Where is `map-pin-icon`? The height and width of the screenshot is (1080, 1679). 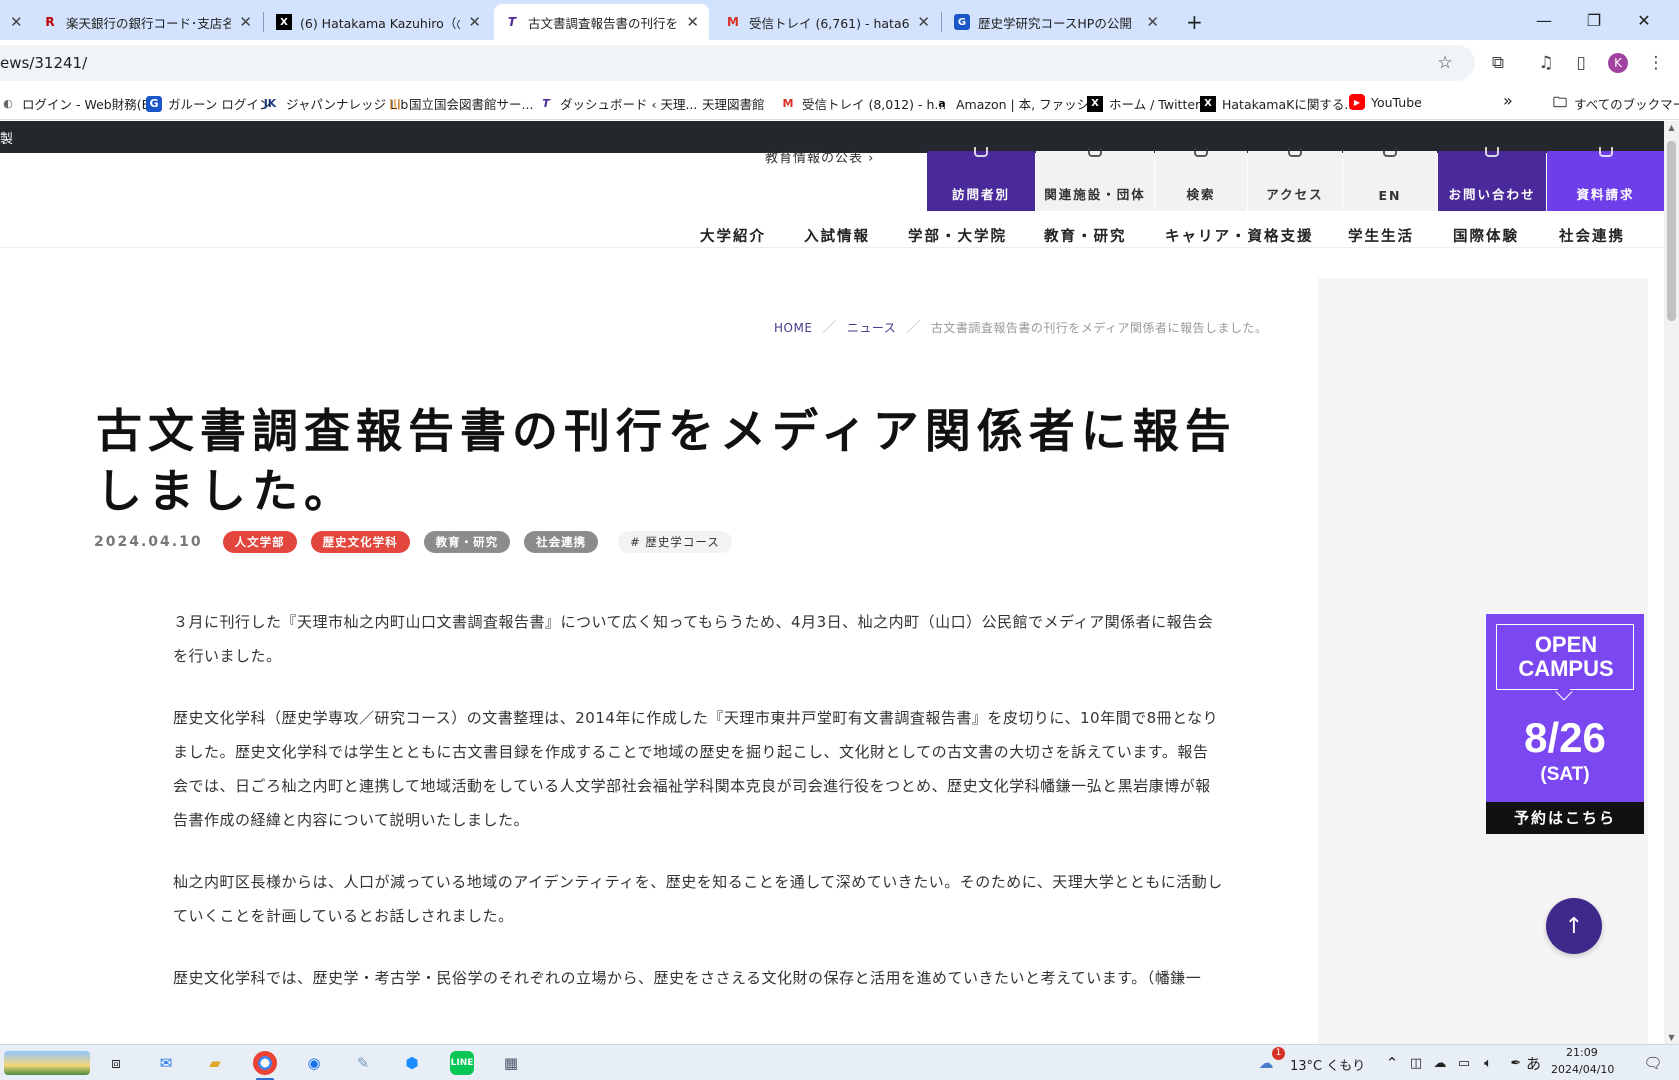 map-pin-icon is located at coordinates (1295, 152).